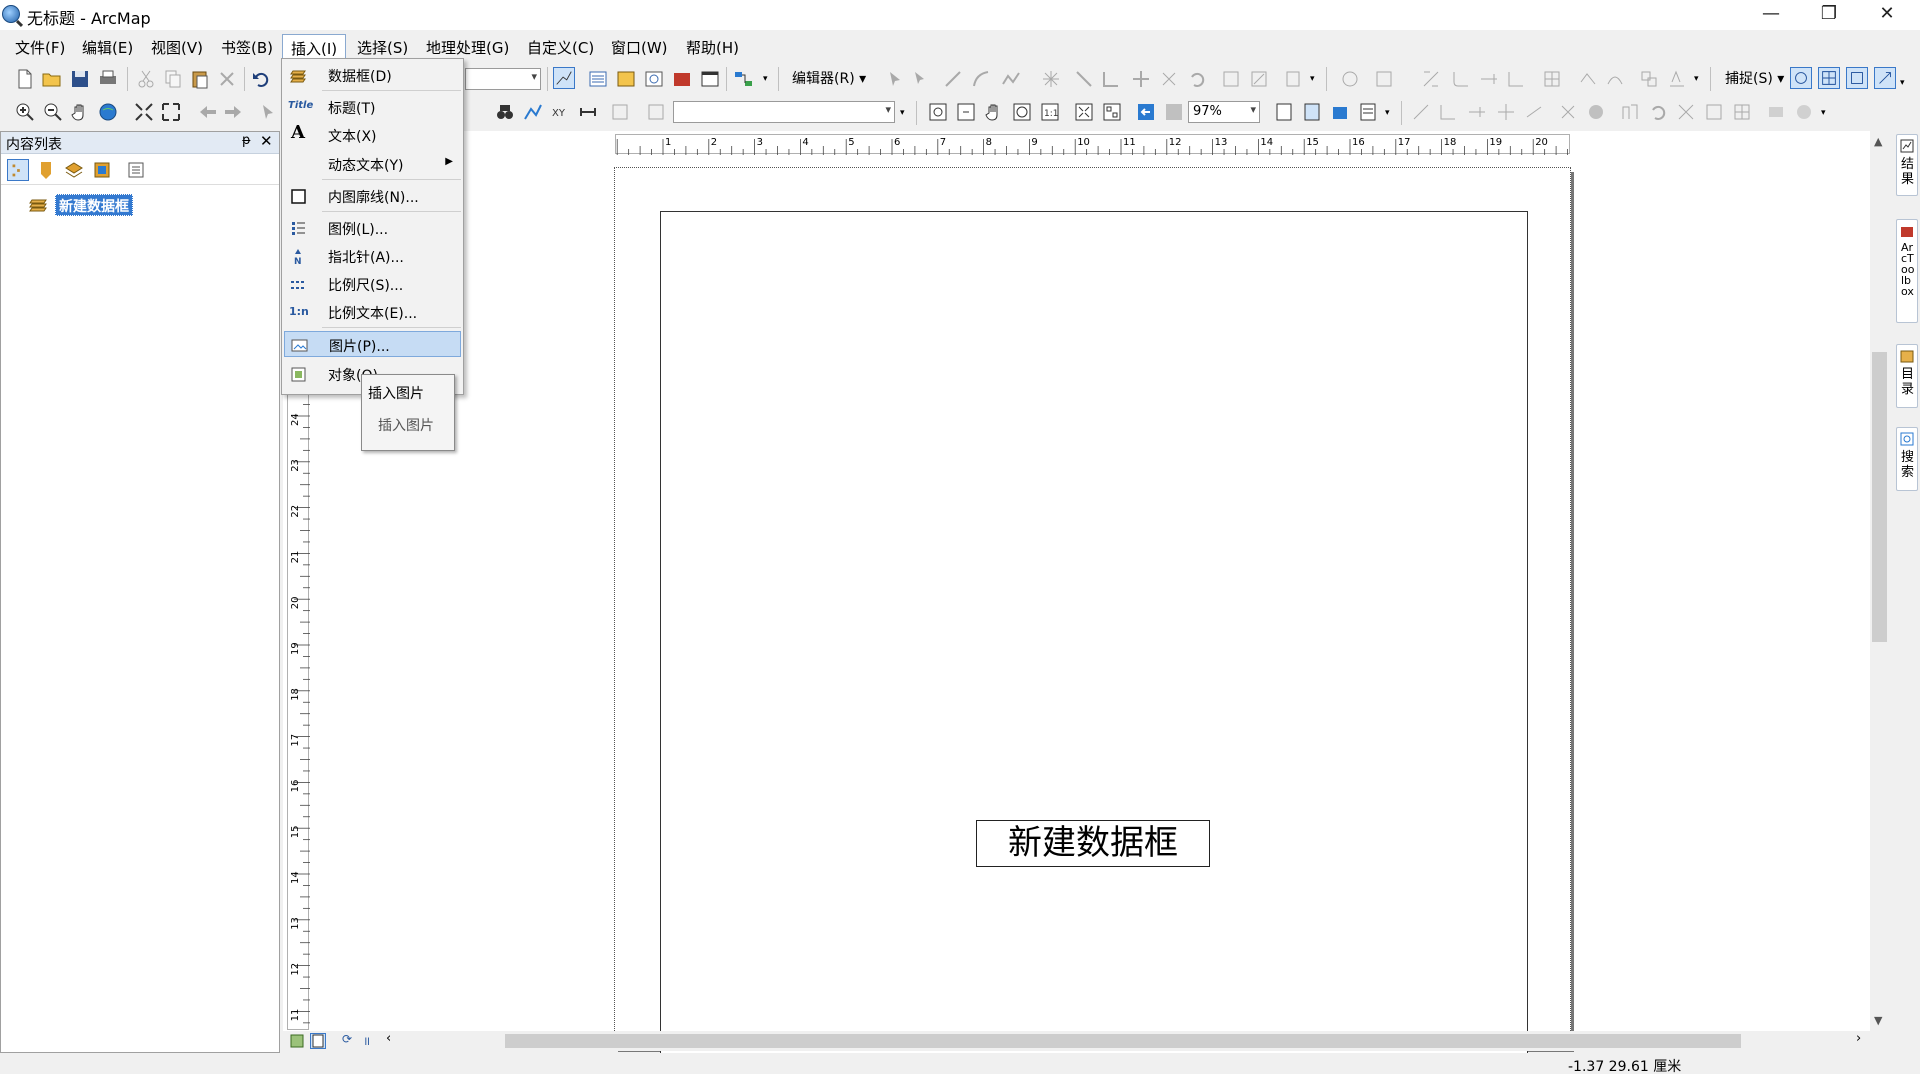 The width and height of the screenshot is (1920, 1074). Describe the element at coordinates (1742, 112) in the screenshot. I see `distribute-icon` at that location.